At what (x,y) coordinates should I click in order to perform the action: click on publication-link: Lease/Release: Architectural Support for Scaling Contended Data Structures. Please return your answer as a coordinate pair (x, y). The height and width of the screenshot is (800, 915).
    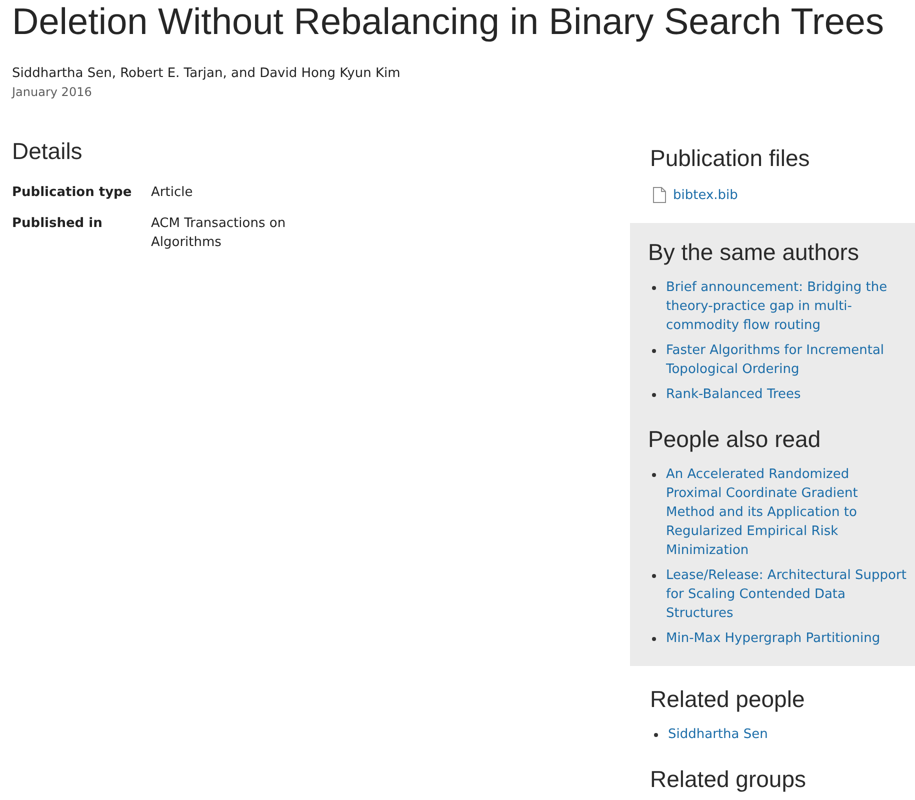
    Looking at the image, I should click on (787, 594).